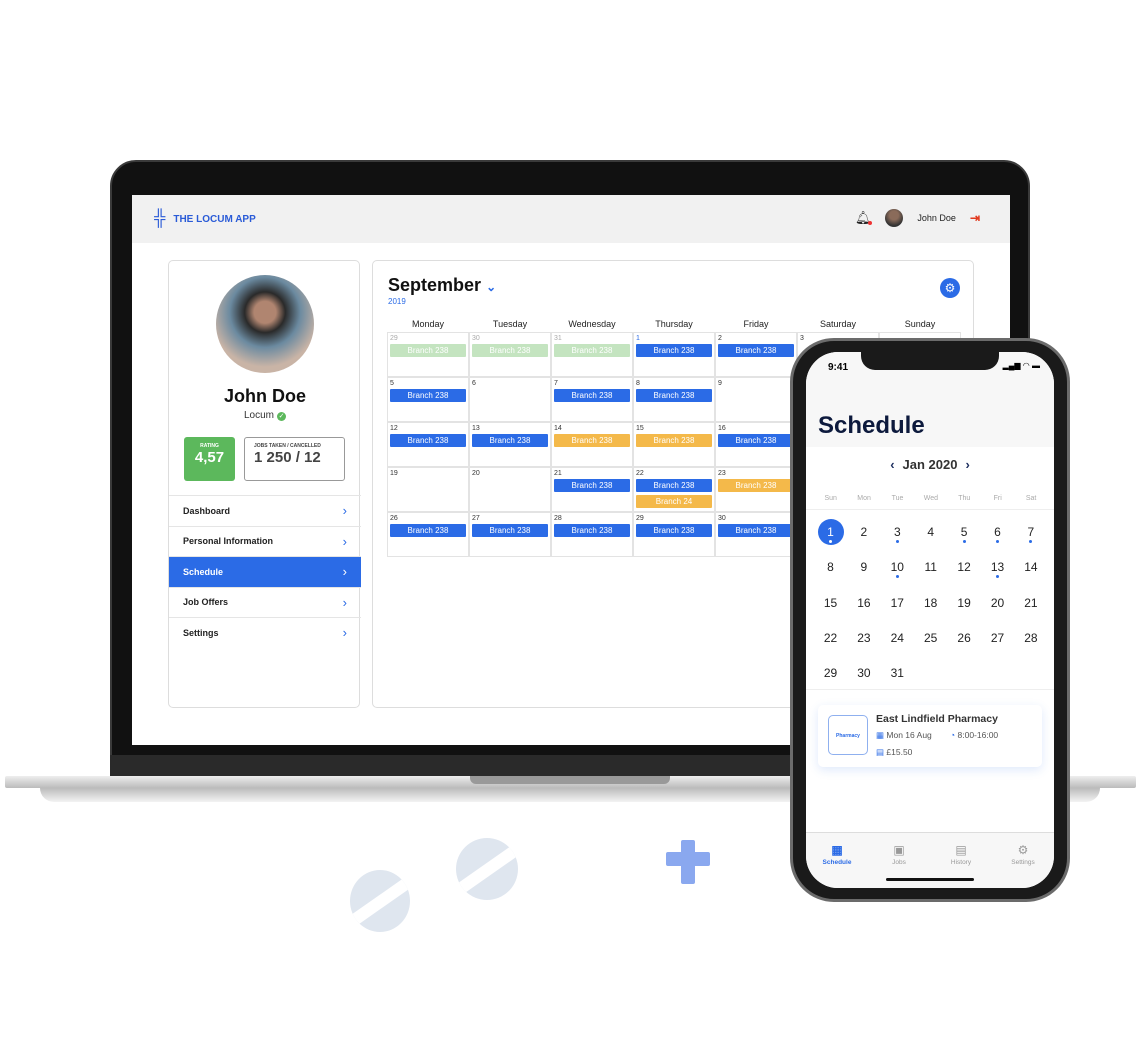 This screenshot has height=1060, width=1138. Describe the element at coordinates (265, 571) in the screenshot. I see `menu-item-schedule: Schedule ›` at that location.